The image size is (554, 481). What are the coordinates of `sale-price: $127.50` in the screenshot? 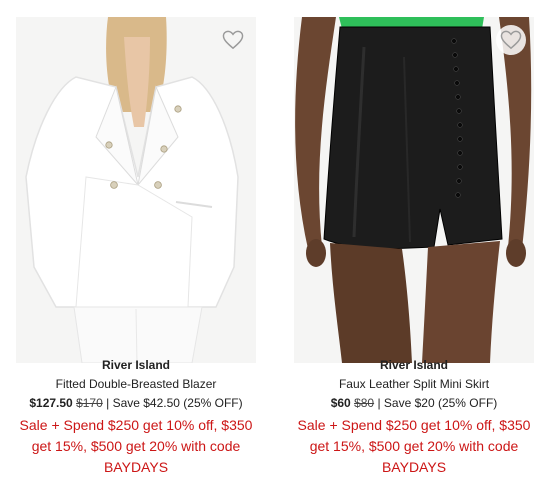 It's located at (51, 403).